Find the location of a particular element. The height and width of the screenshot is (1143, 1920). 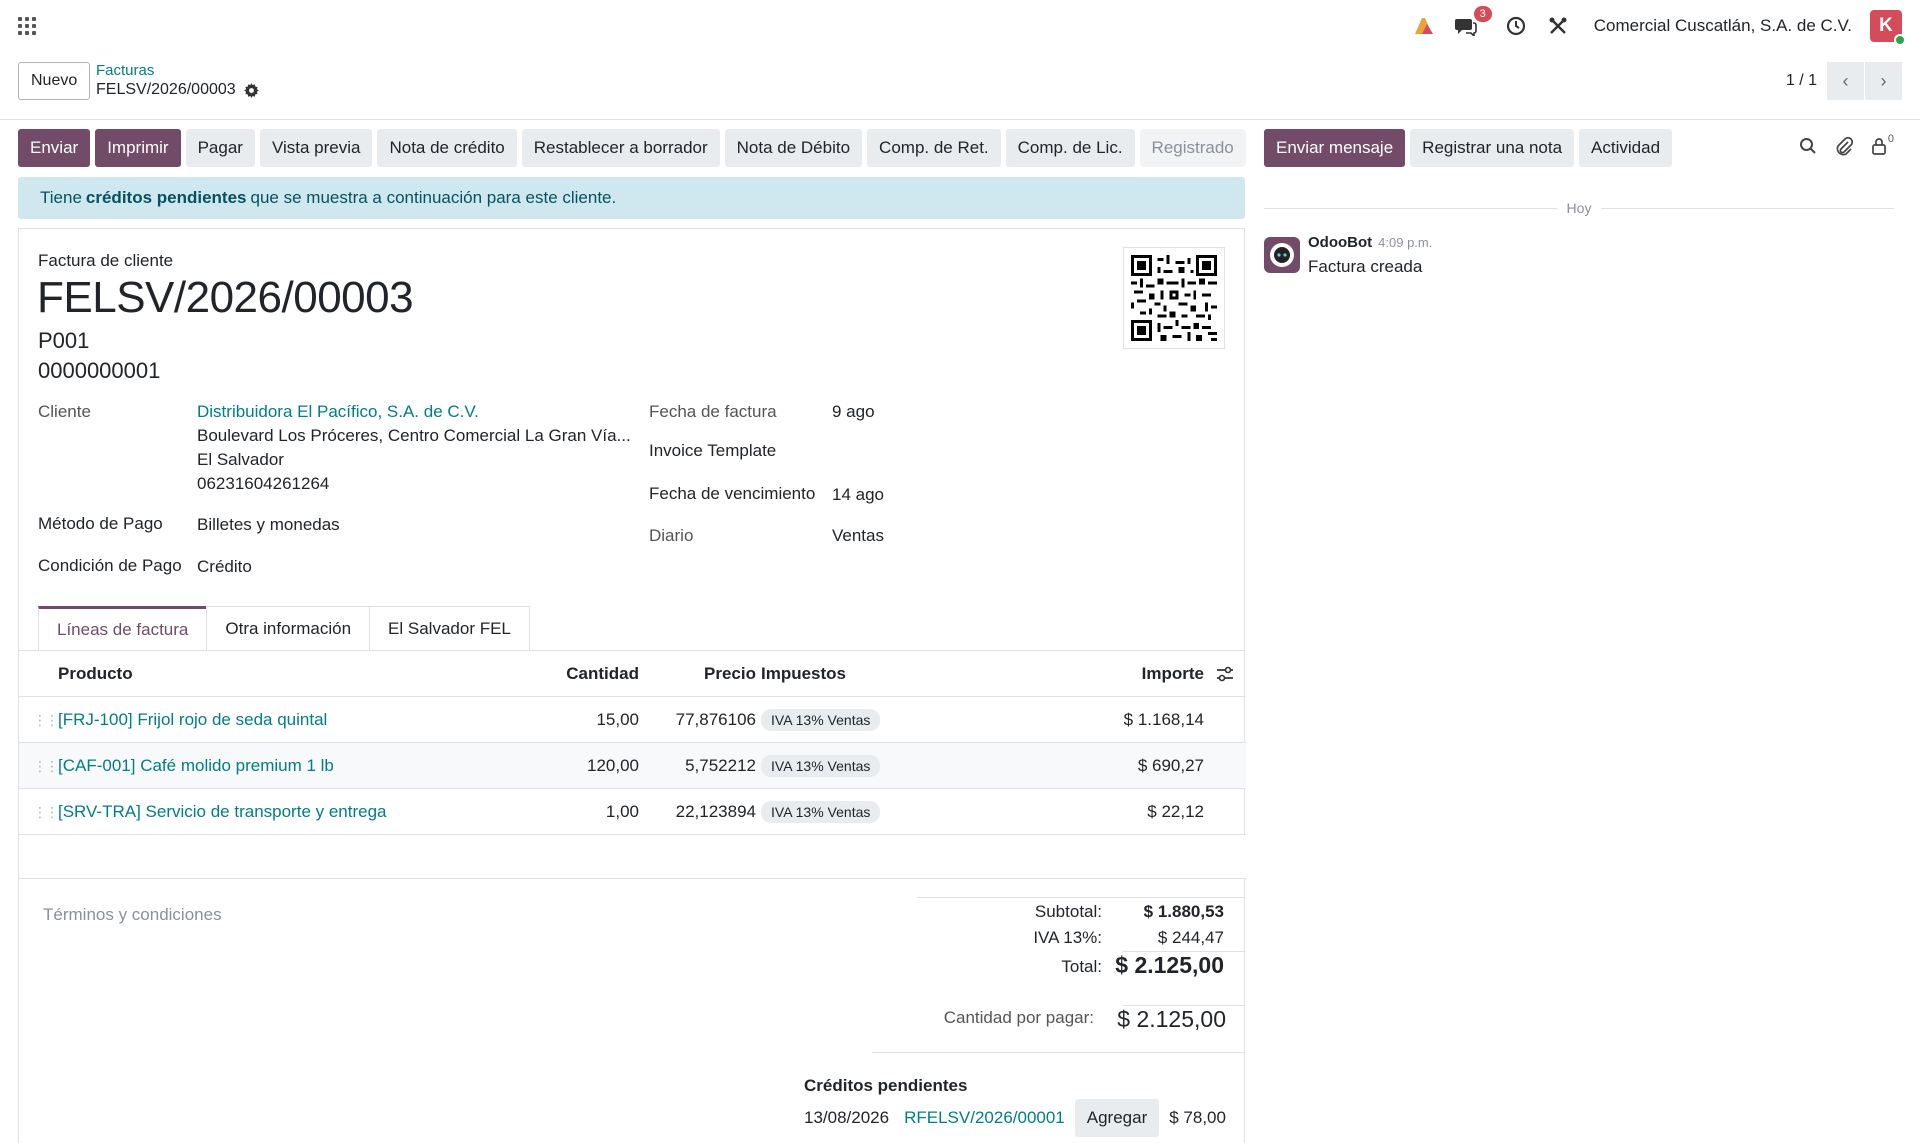

lock-icon is located at coordinates (1879, 146).